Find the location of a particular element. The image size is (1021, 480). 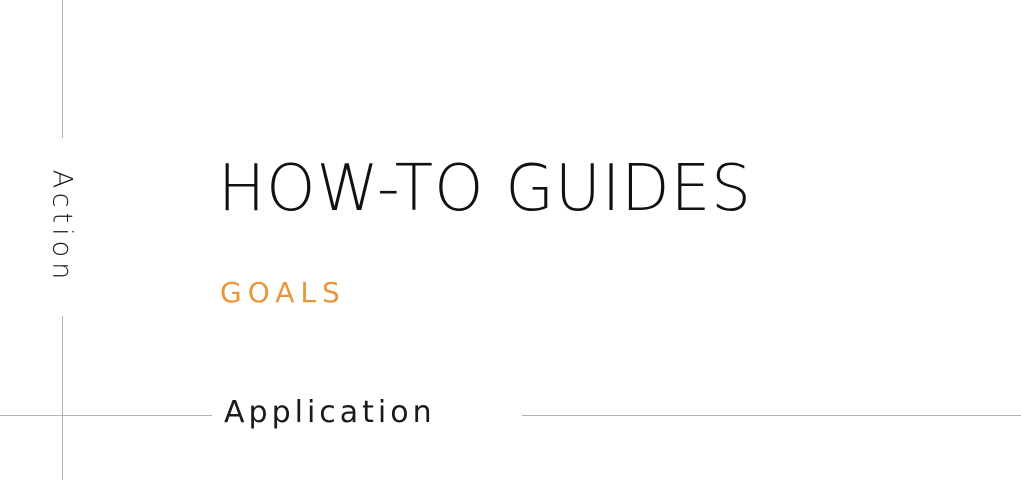

quadrant-subtitle: GOALS is located at coordinates (283, 292).